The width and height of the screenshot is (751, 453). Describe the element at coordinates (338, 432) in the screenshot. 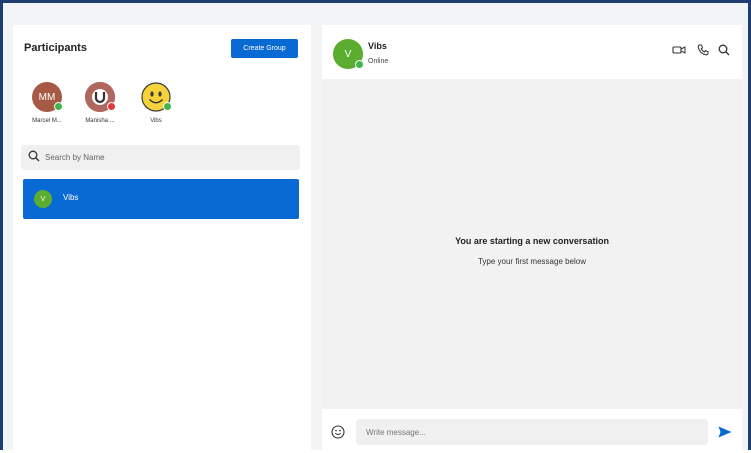

I see `emoji-icon` at that location.